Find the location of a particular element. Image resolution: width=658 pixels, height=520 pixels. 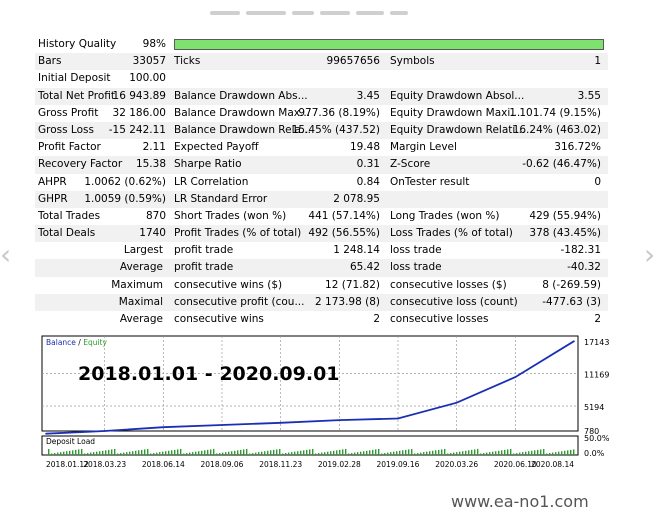

deposit-load-label: Deposit Load is located at coordinates (70, 441).